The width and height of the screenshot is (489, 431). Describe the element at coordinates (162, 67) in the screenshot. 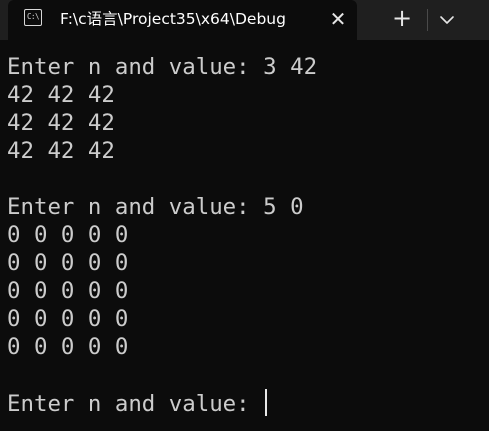

I see `console-line: Enter n and value: 3 42` at that location.